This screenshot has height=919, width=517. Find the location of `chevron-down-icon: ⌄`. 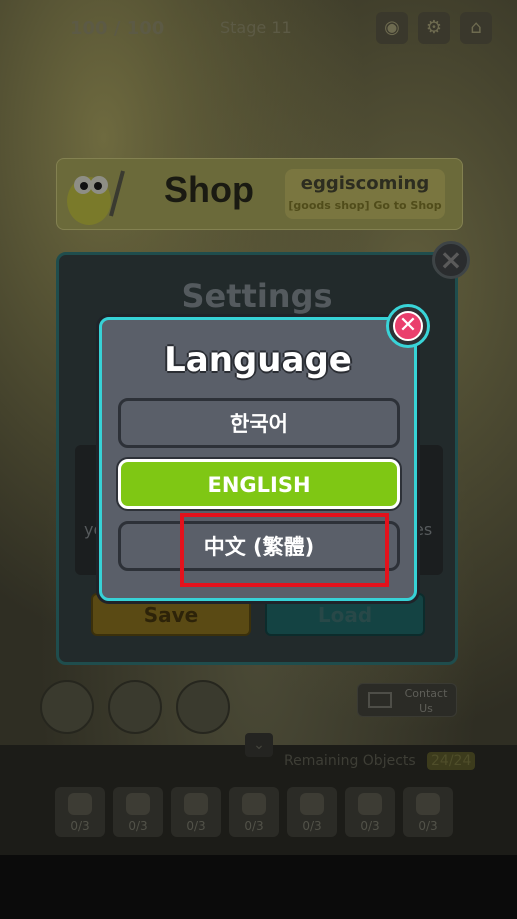

chevron-down-icon: ⌄ is located at coordinates (259, 745).